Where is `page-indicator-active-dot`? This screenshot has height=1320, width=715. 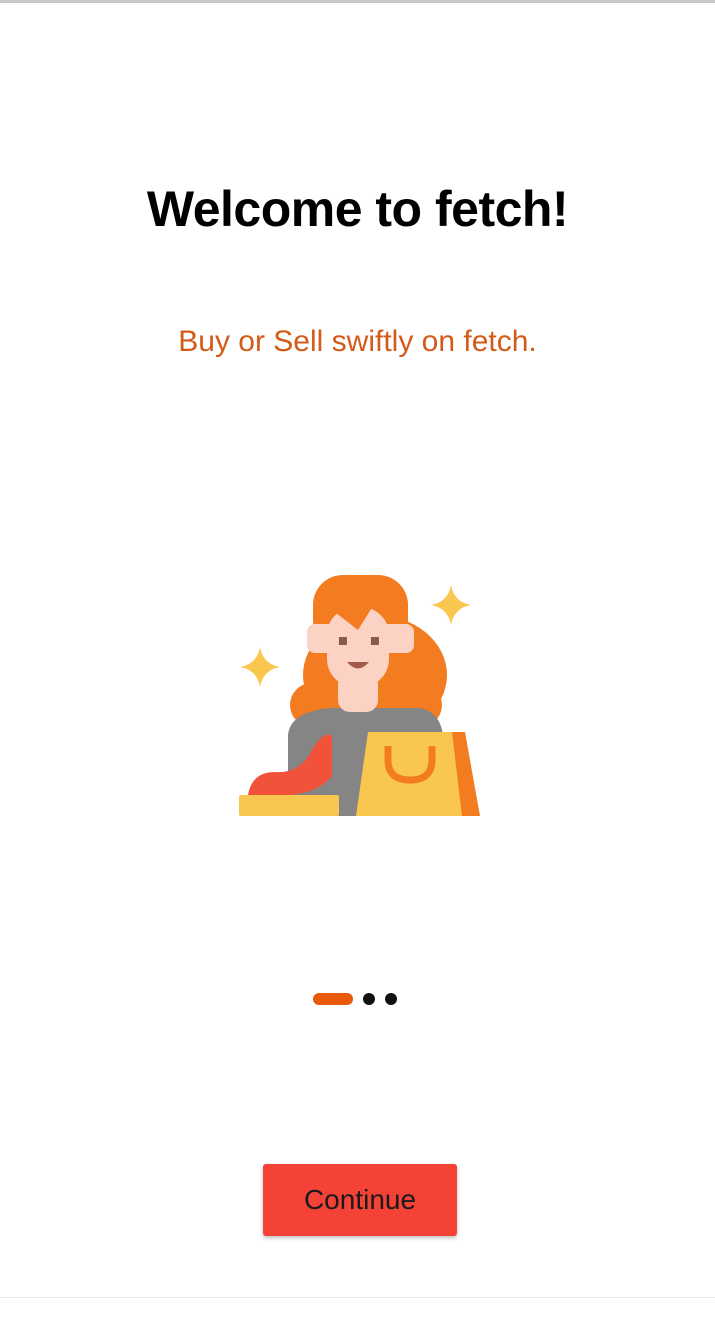
page-indicator-active-dot is located at coordinates (333, 999).